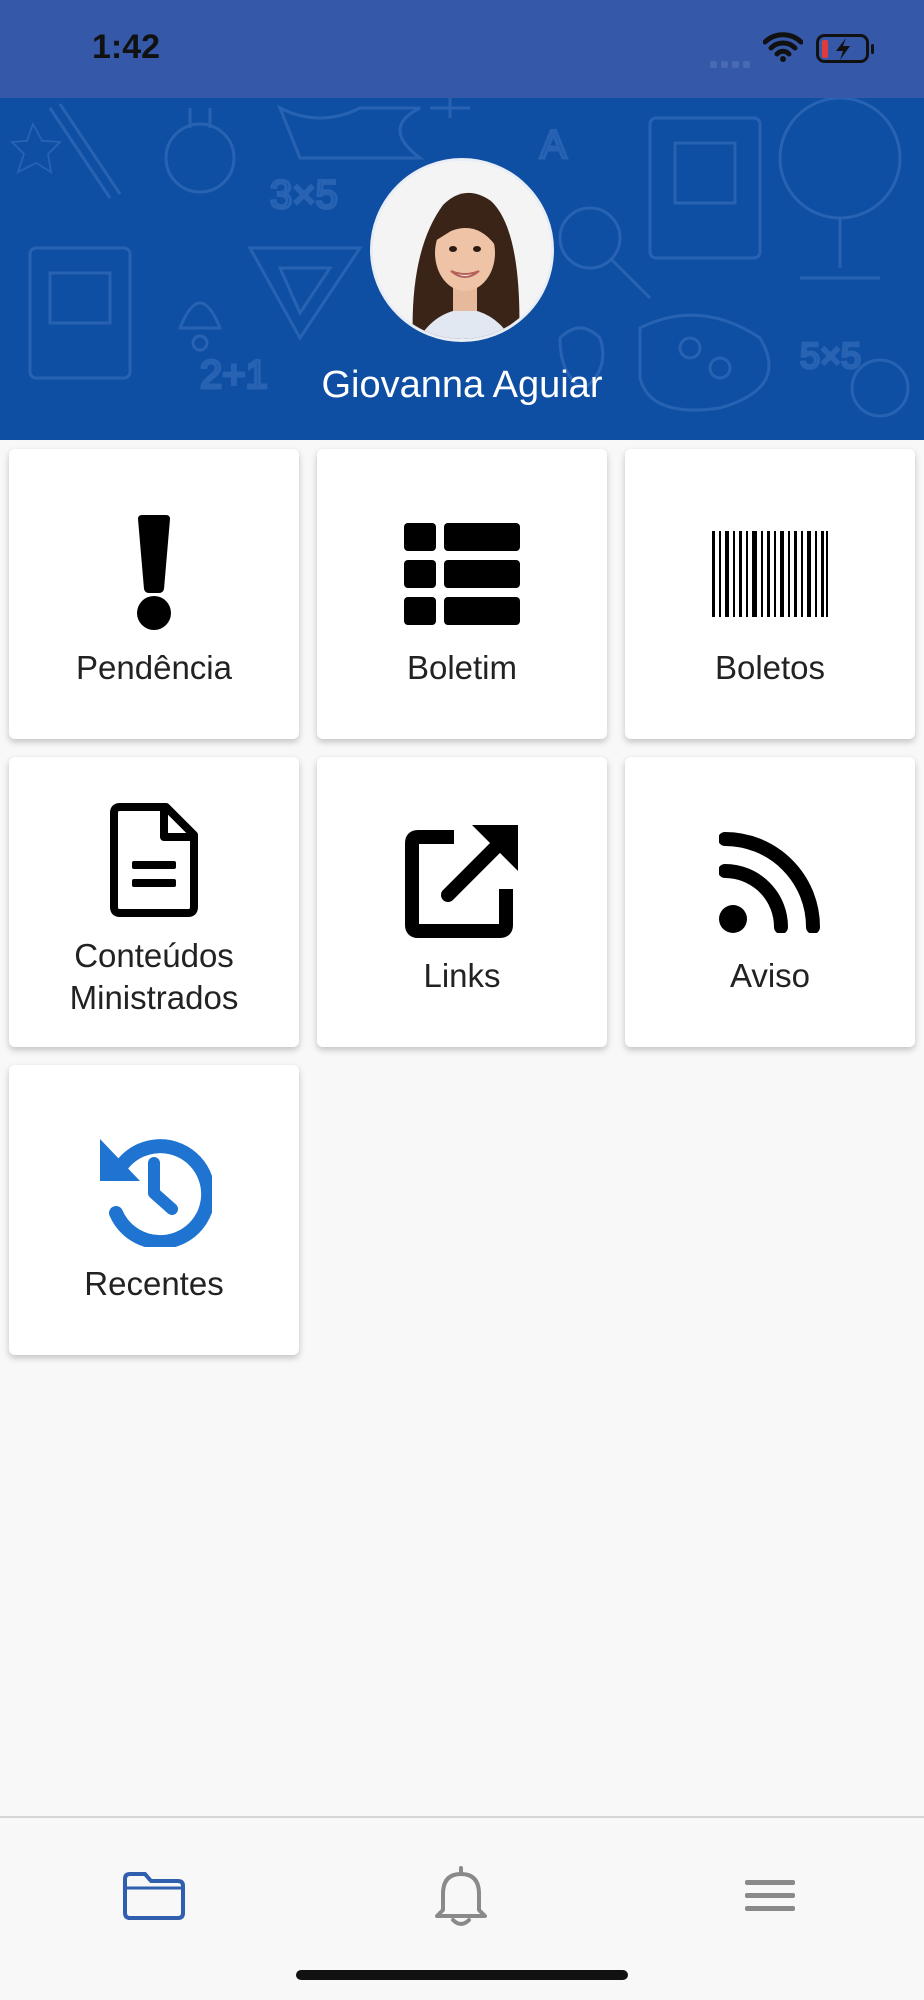 The image size is (924, 2000). Describe the element at coordinates (462, 881) in the screenshot. I see `external-link-icon` at that location.